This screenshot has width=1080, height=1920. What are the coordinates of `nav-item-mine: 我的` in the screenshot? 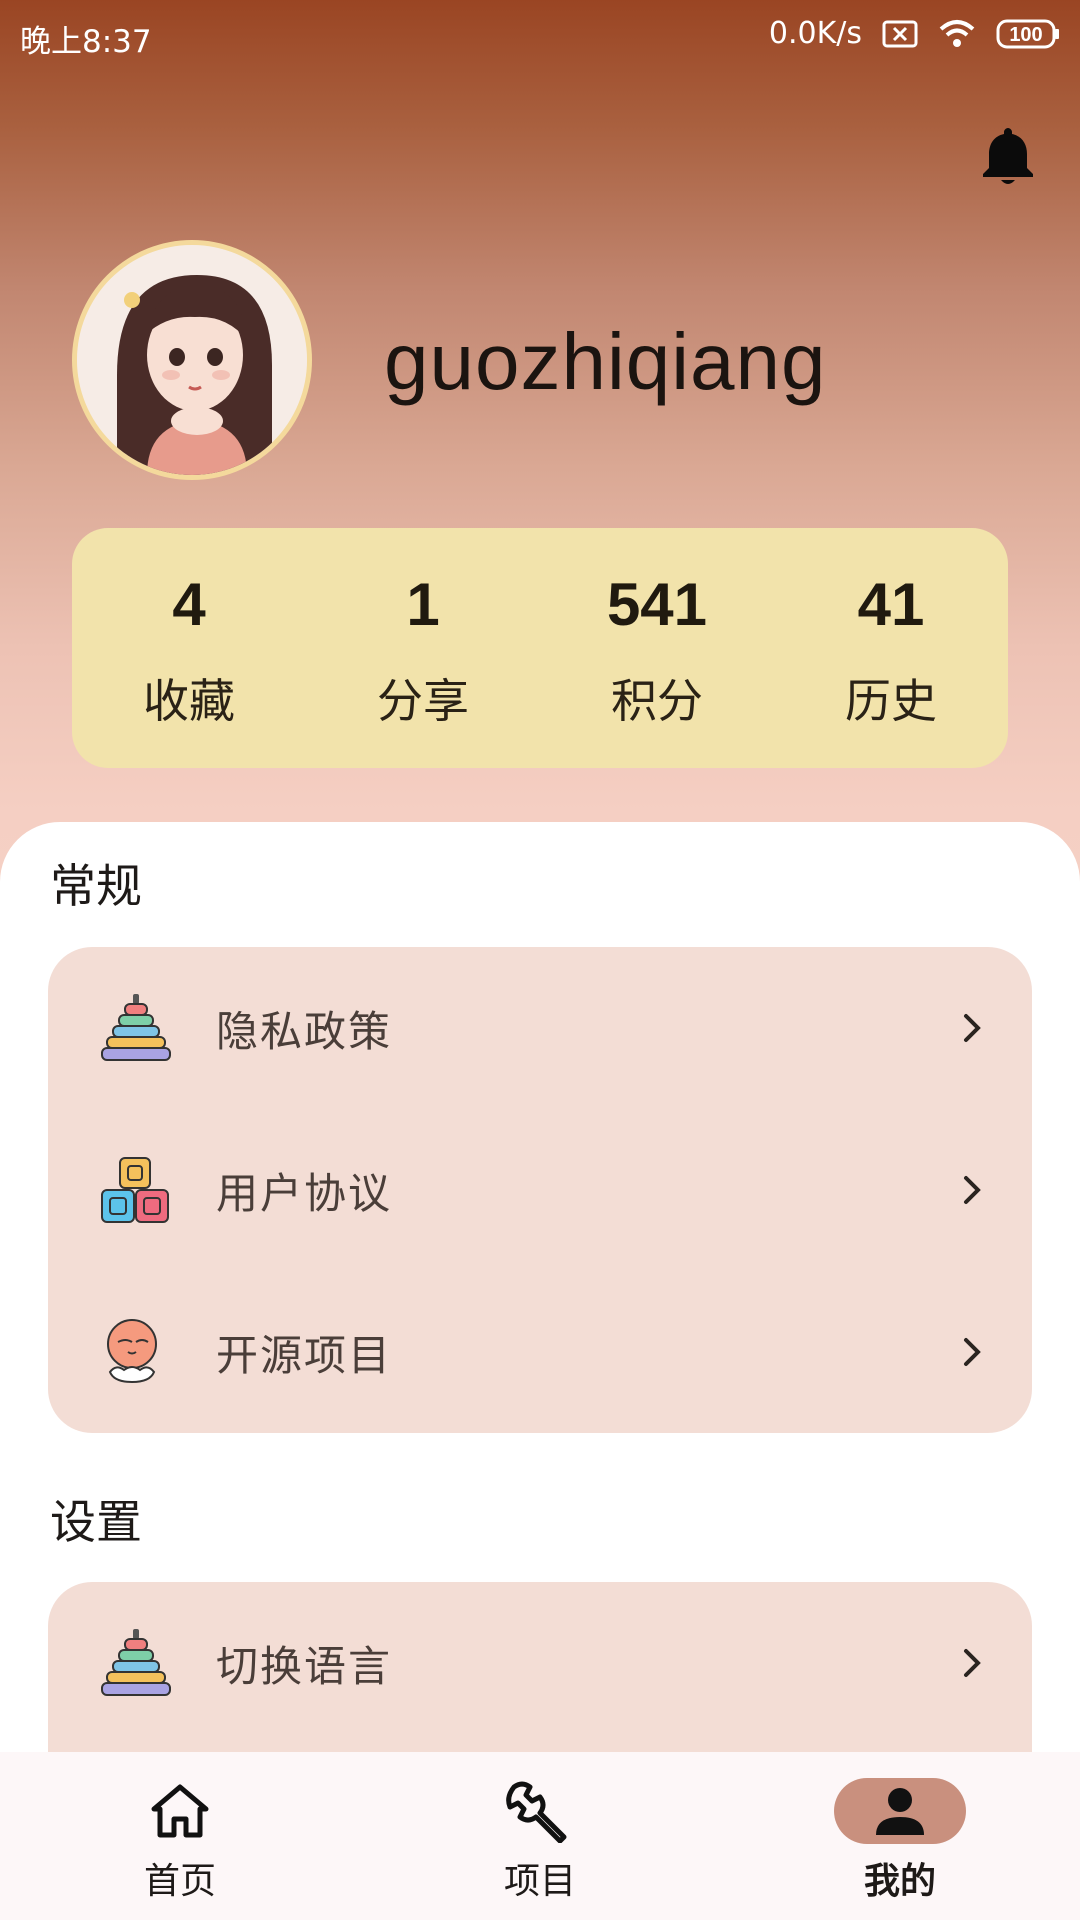 It's located at (900, 1836).